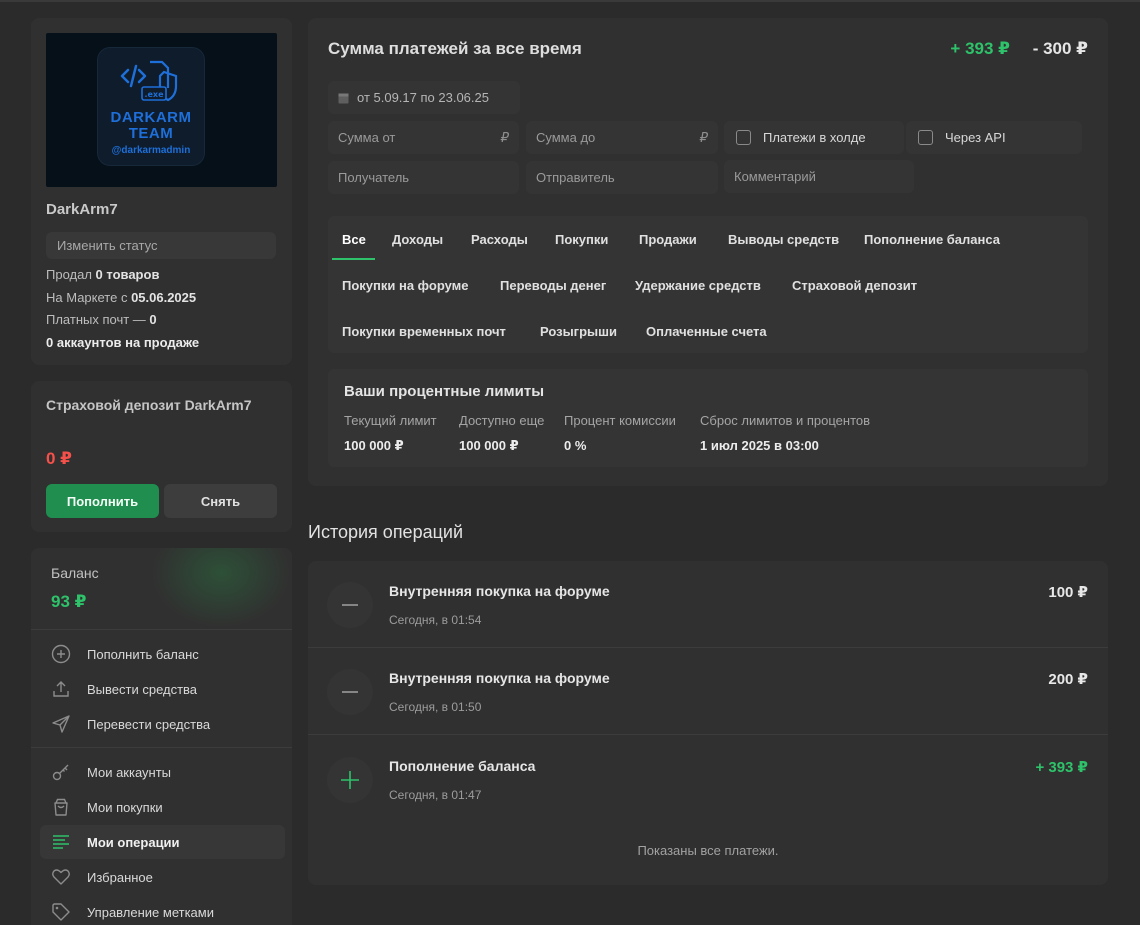 Image resolution: width=1140 pixels, height=925 pixels. I want to click on tab-giveaways: Розыгрыши, so click(578, 331).